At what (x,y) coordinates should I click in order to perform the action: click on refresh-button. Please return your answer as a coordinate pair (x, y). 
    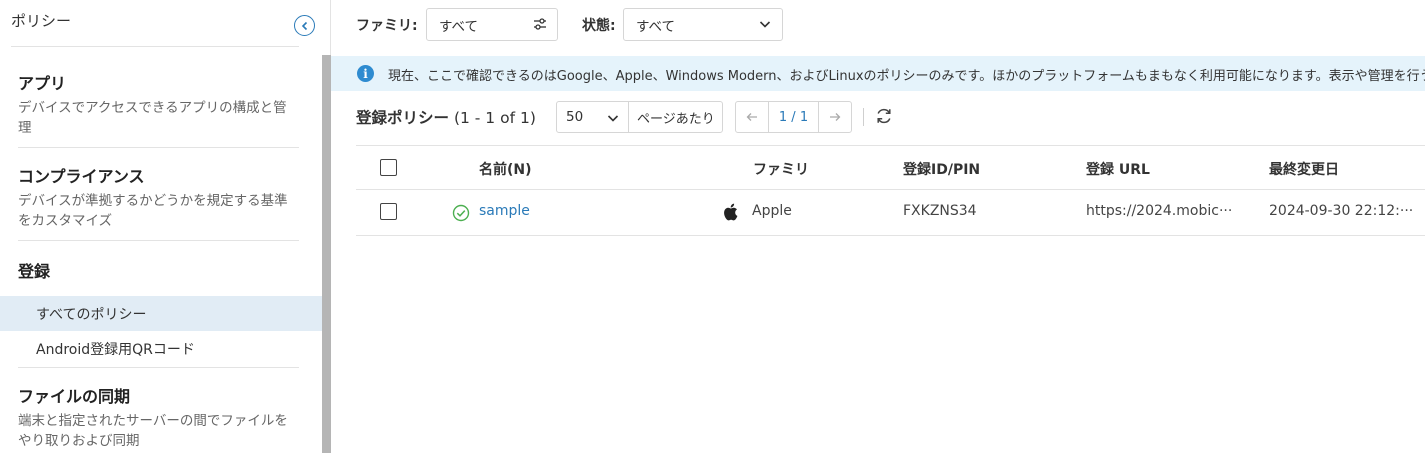
    Looking at the image, I should click on (884, 118).